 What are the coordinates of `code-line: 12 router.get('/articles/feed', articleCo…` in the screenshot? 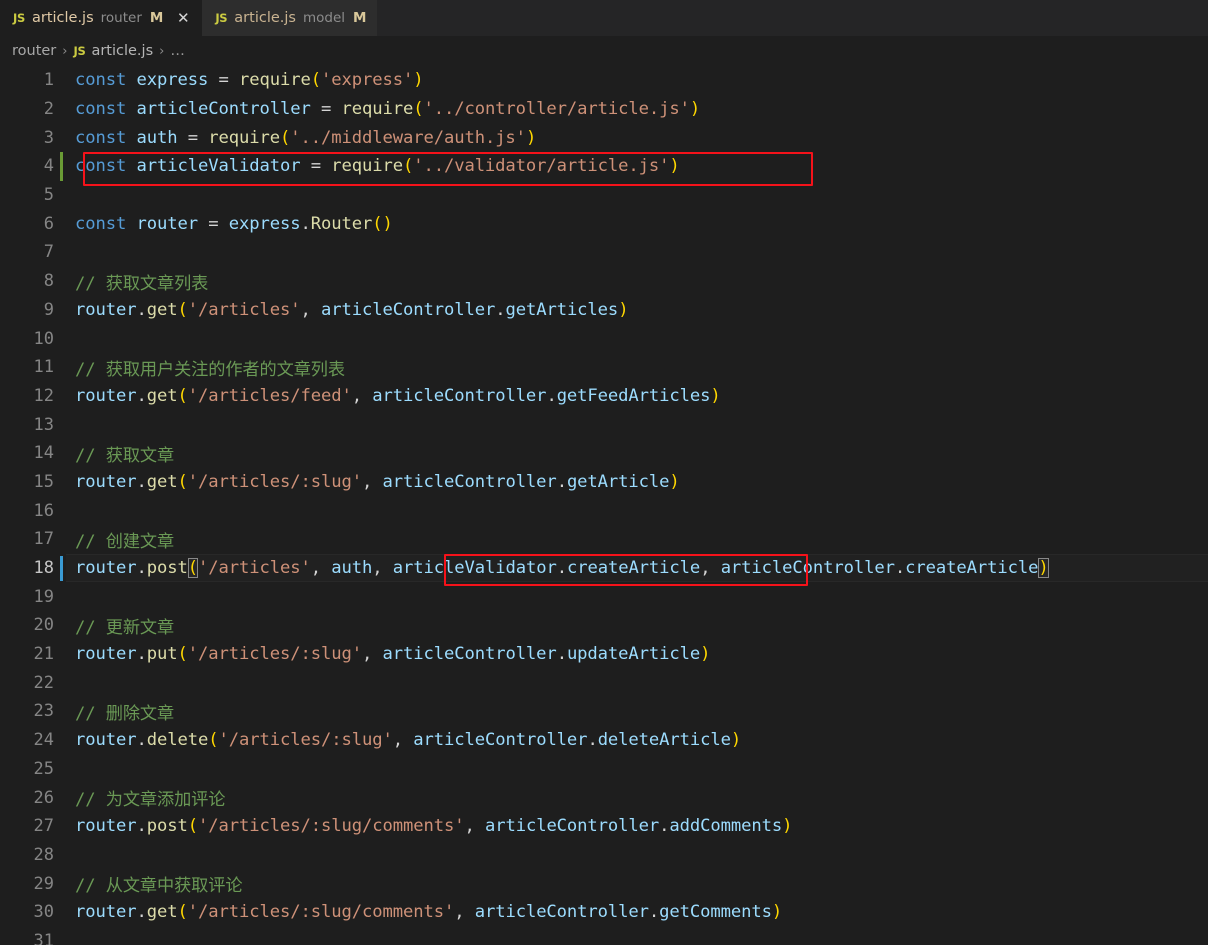 It's located at (604, 396).